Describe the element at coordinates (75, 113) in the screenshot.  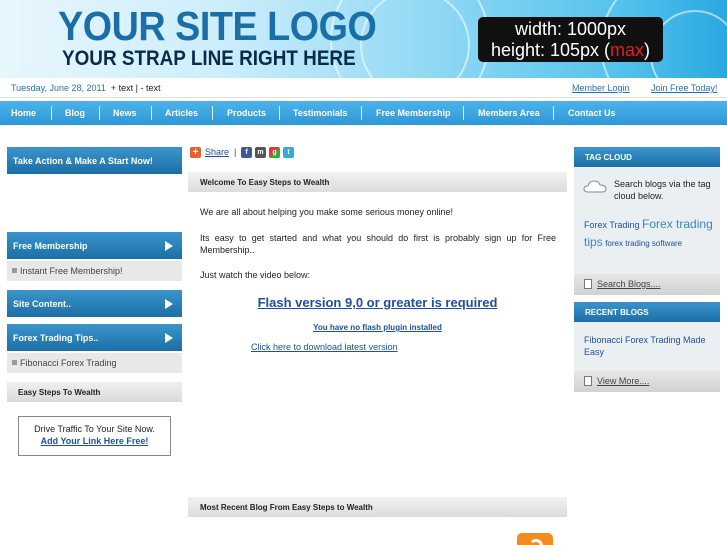
I see `nav-blog: Blog` at that location.